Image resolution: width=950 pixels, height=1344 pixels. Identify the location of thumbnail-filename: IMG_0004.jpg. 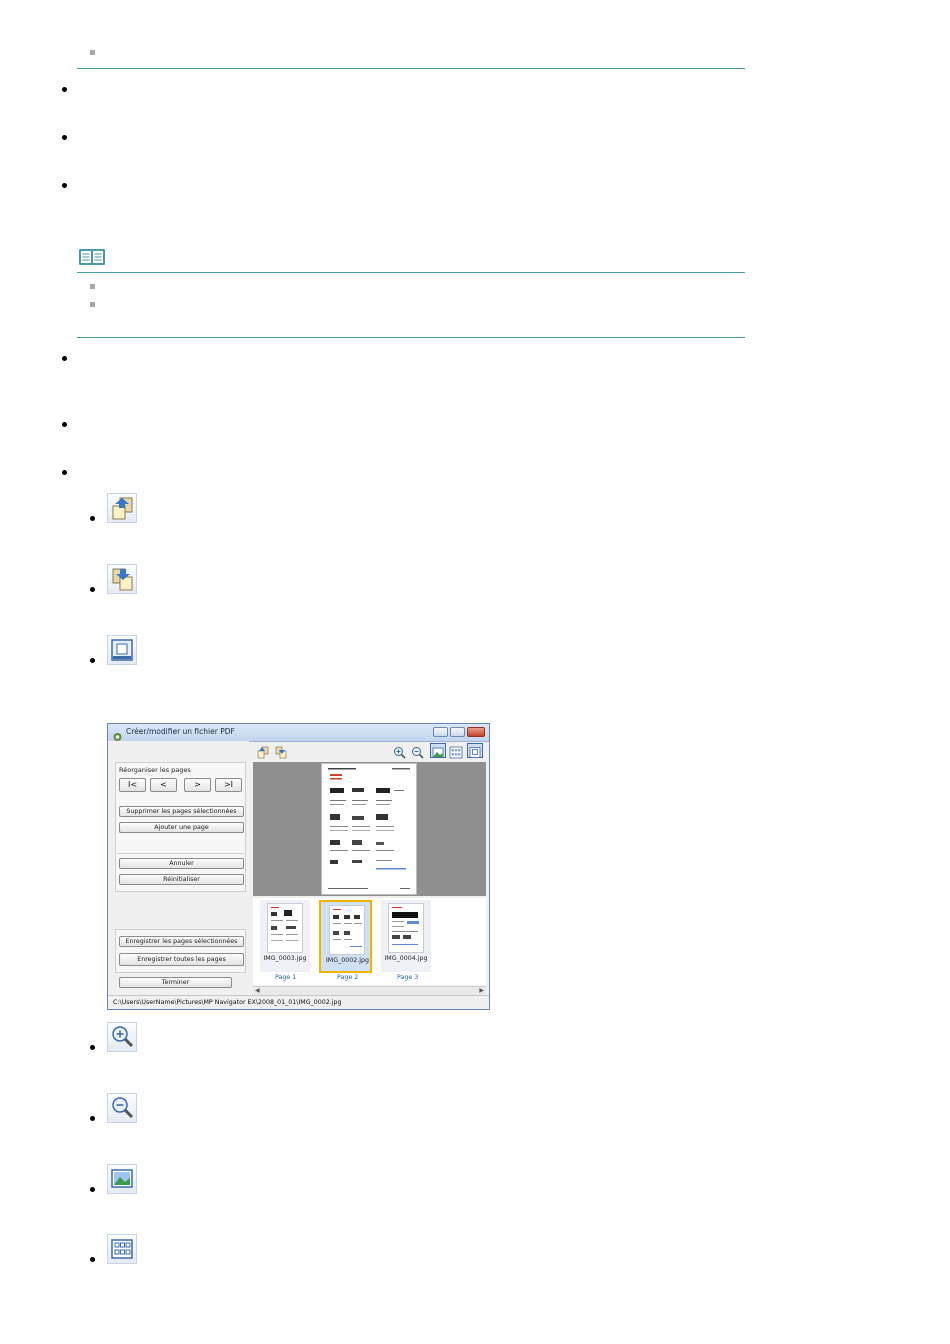
(406, 958).